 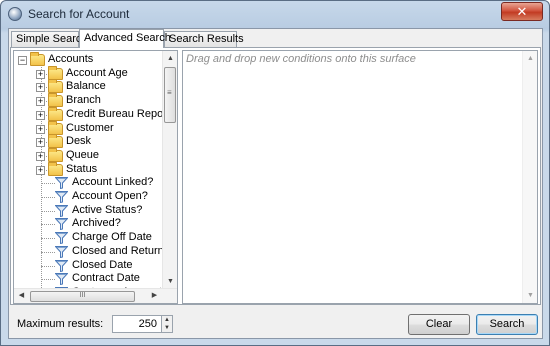 What do you see at coordinates (154, 296) in the screenshot?
I see `scroll-right-arrow-icon: ▶` at bounding box center [154, 296].